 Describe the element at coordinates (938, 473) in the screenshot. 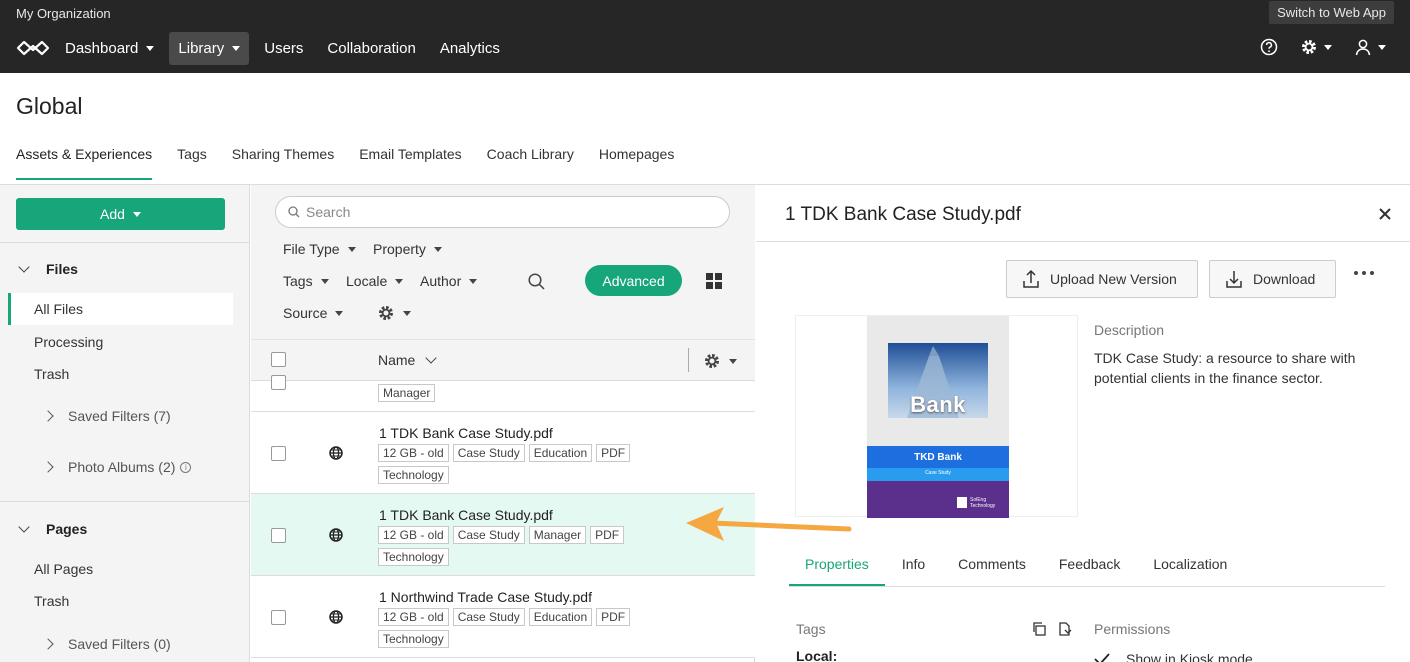

I see `cover-subtitle: Case Study` at that location.